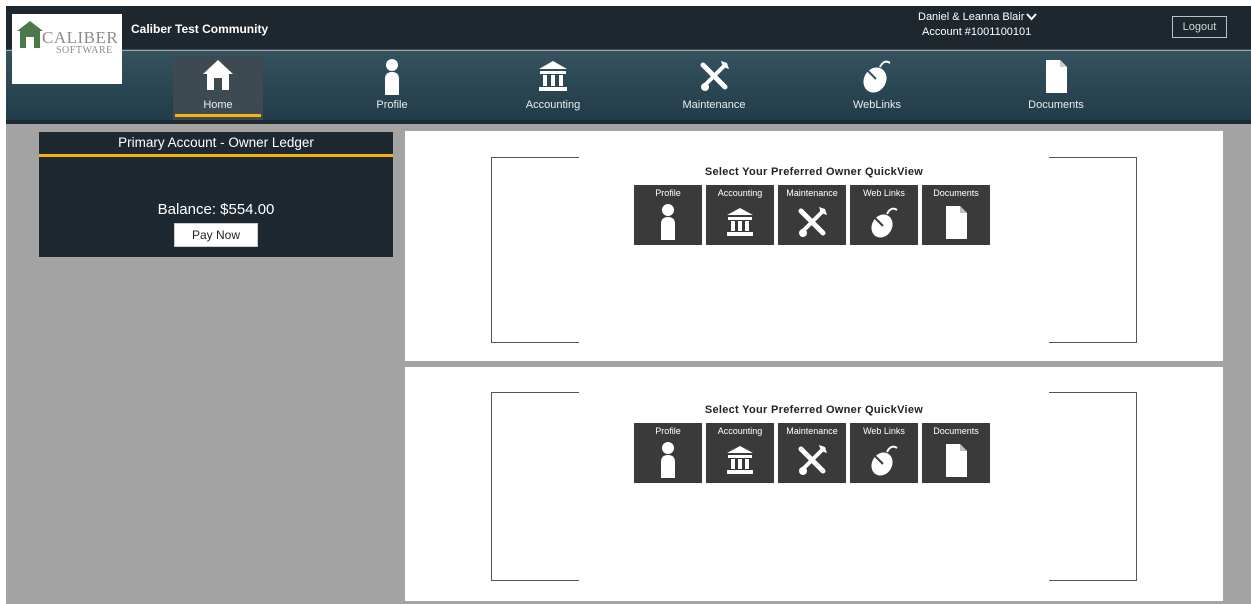 Image resolution: width=1251 pixels, height=604 pixels. I want to click on community-name: Caliber Test Community, so click(199, 29).